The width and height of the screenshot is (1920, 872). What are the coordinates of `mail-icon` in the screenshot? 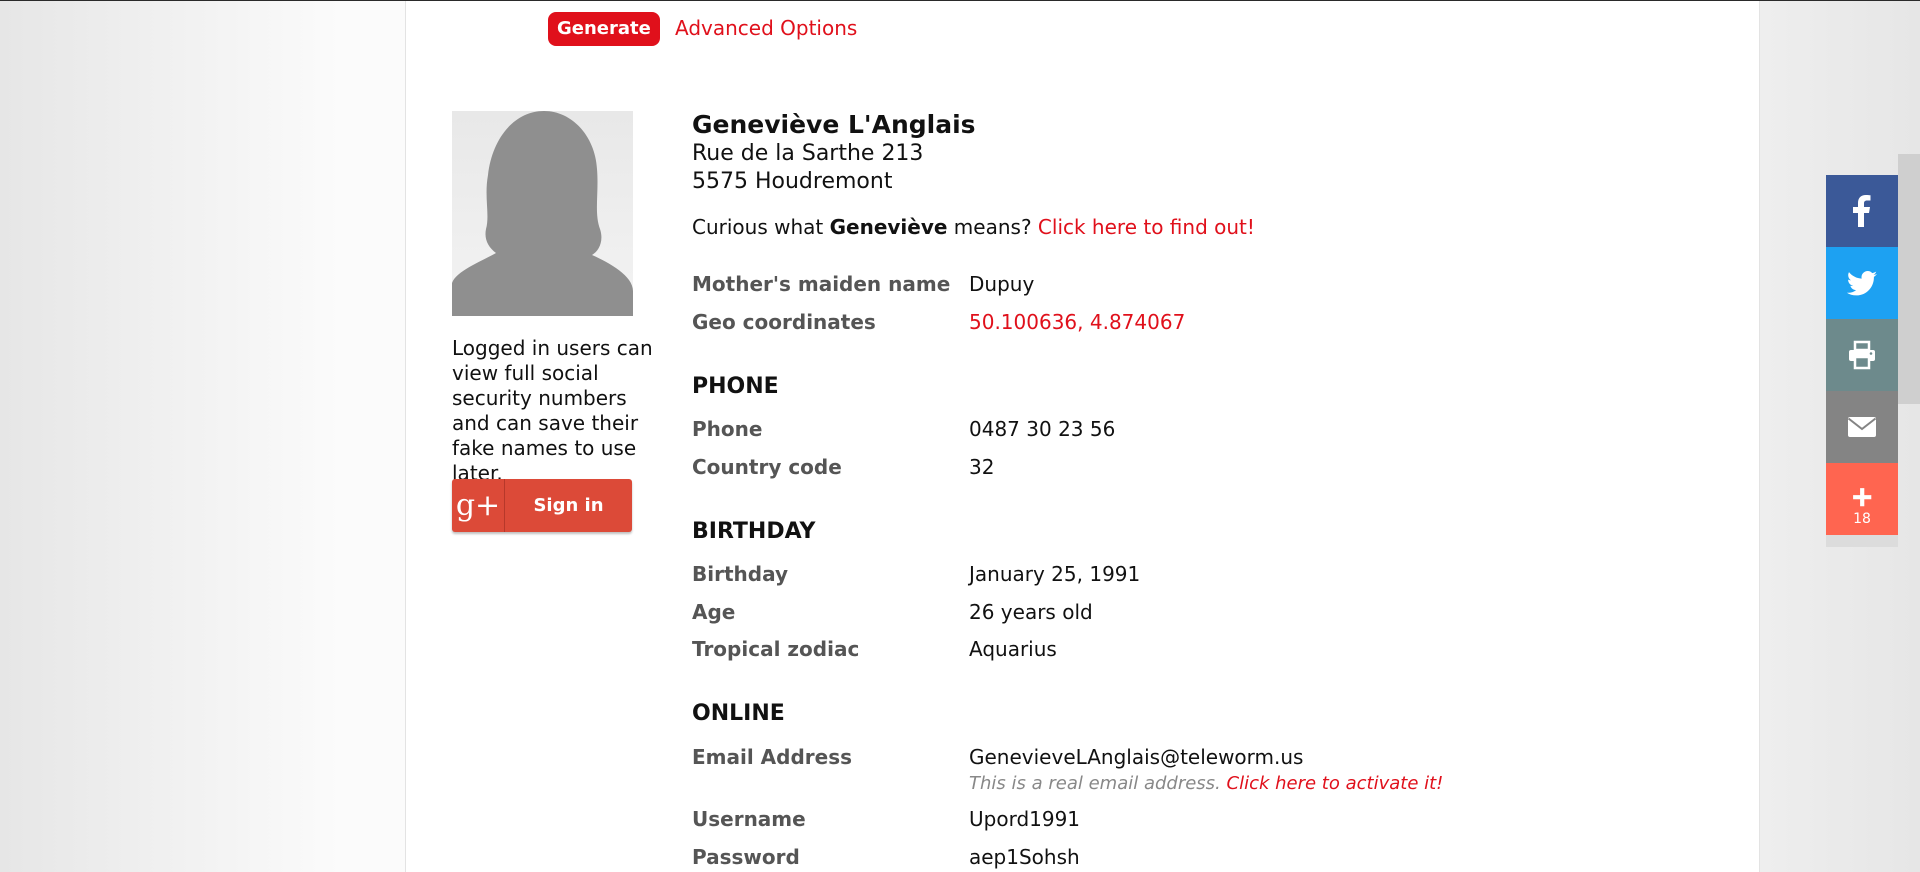 It's located at (1862, 427).